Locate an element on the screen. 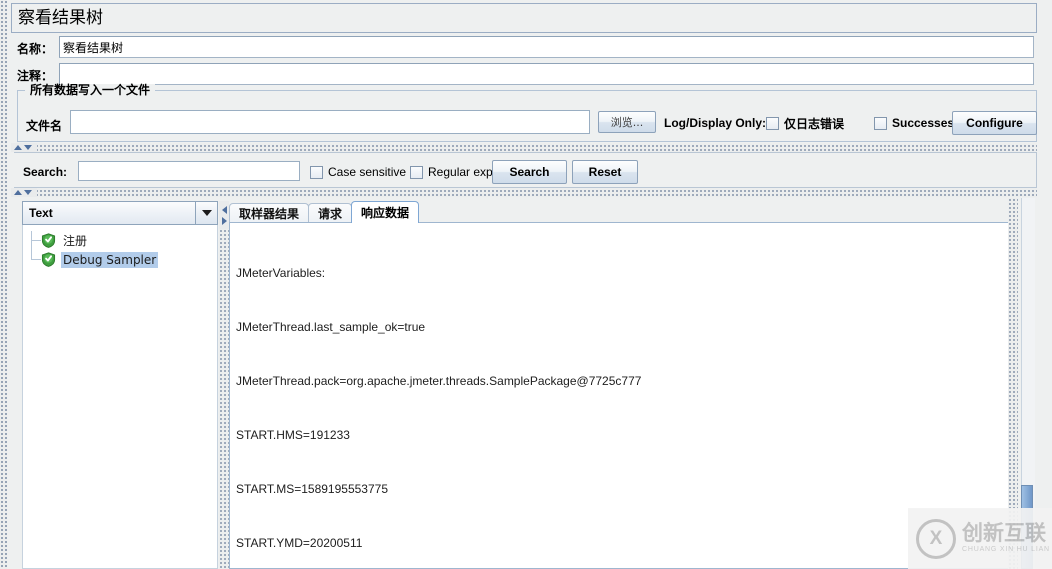  errors-only-checkbox: 仅日志错误 is located at coordinates (805, 123).